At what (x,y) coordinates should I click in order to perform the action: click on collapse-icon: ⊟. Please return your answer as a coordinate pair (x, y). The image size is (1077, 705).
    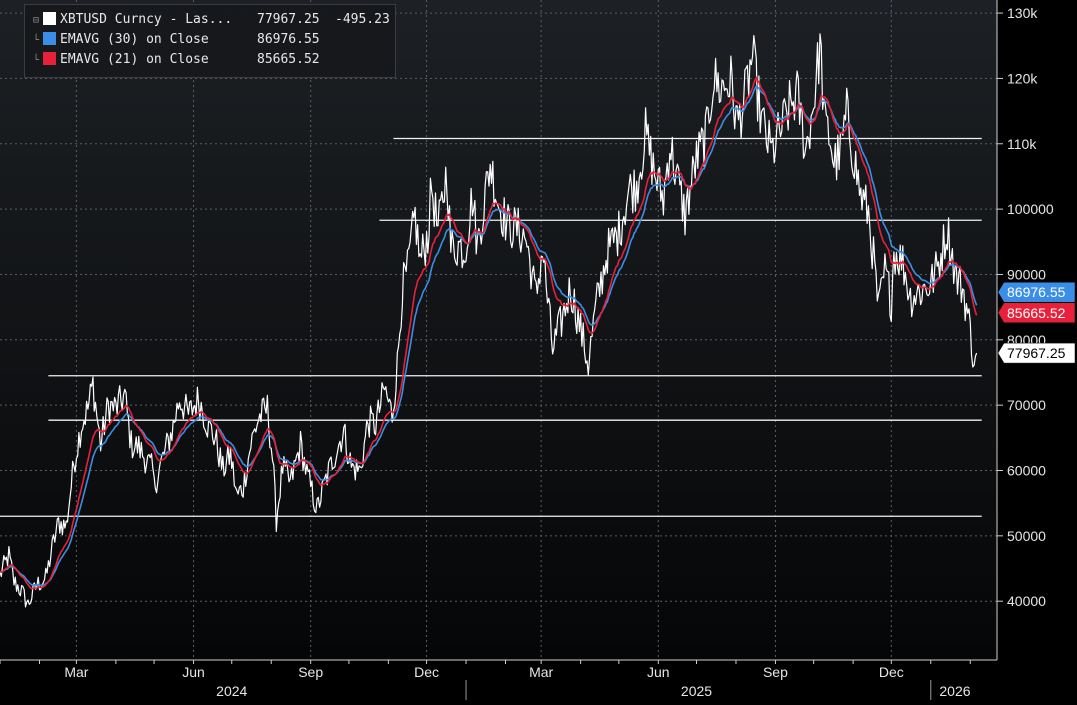
    Looking at the image, I should click on (38, 21).